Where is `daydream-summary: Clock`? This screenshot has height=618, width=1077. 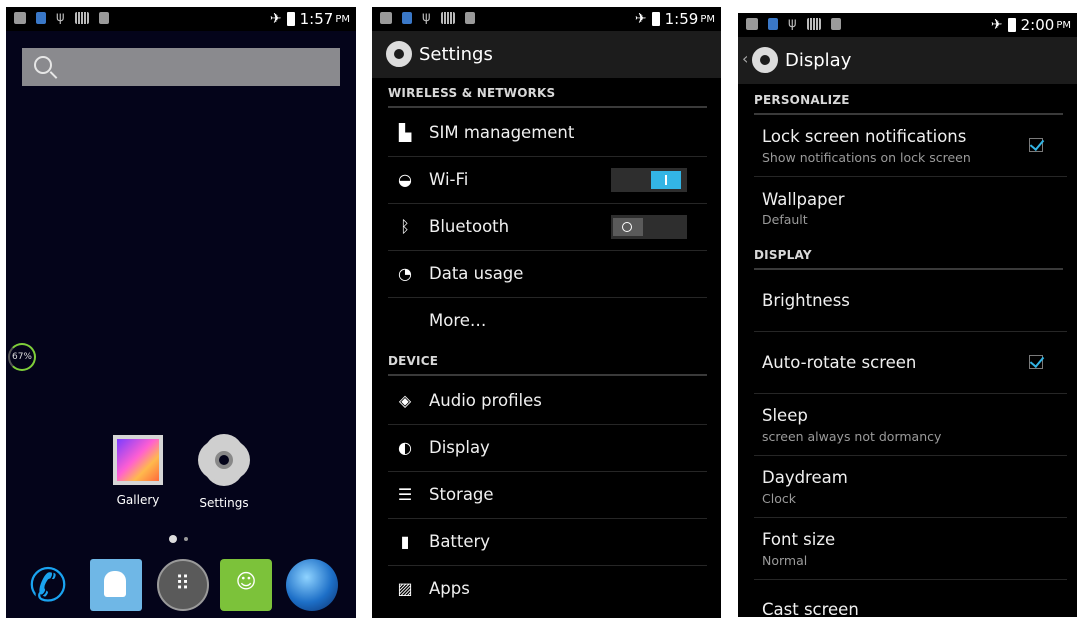
daydream-summary: Clock is located at coordinates (779, 498).